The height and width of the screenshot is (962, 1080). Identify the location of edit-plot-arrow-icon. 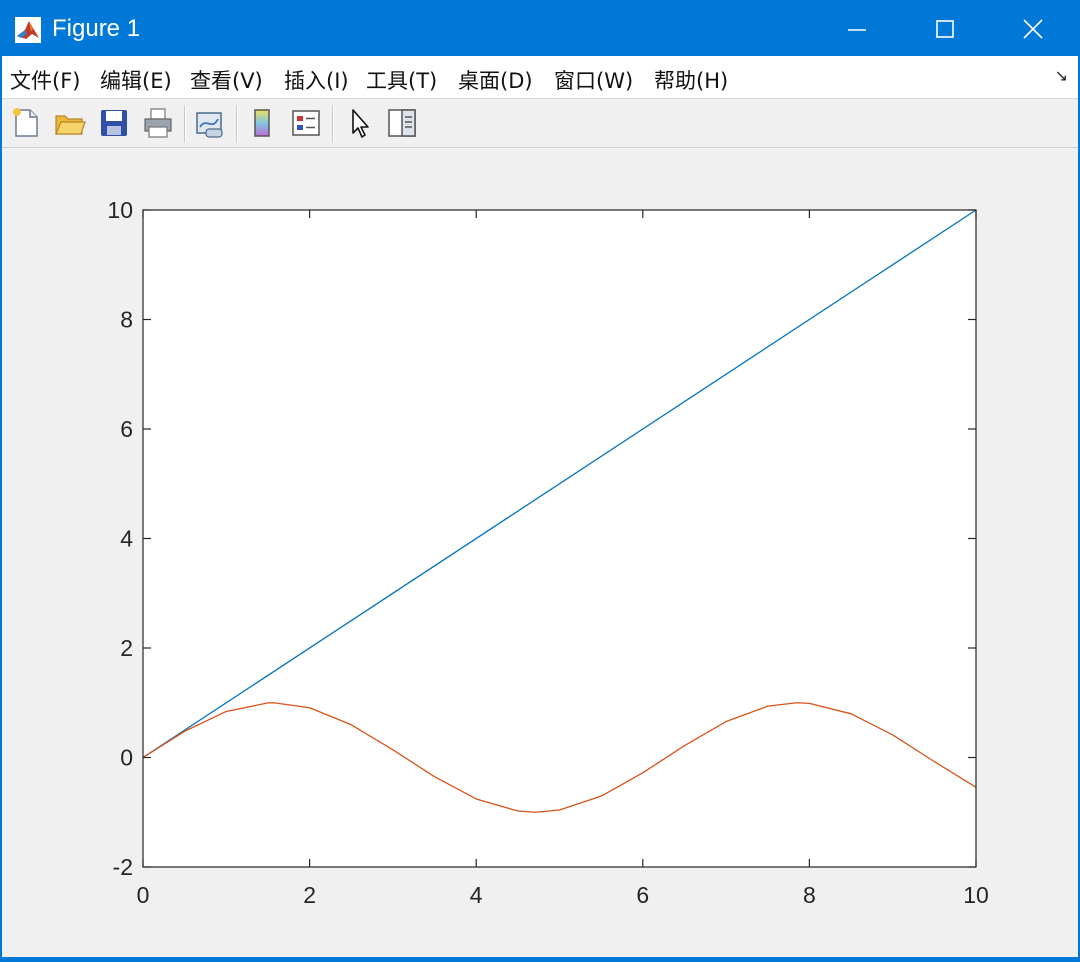
(360, 123).